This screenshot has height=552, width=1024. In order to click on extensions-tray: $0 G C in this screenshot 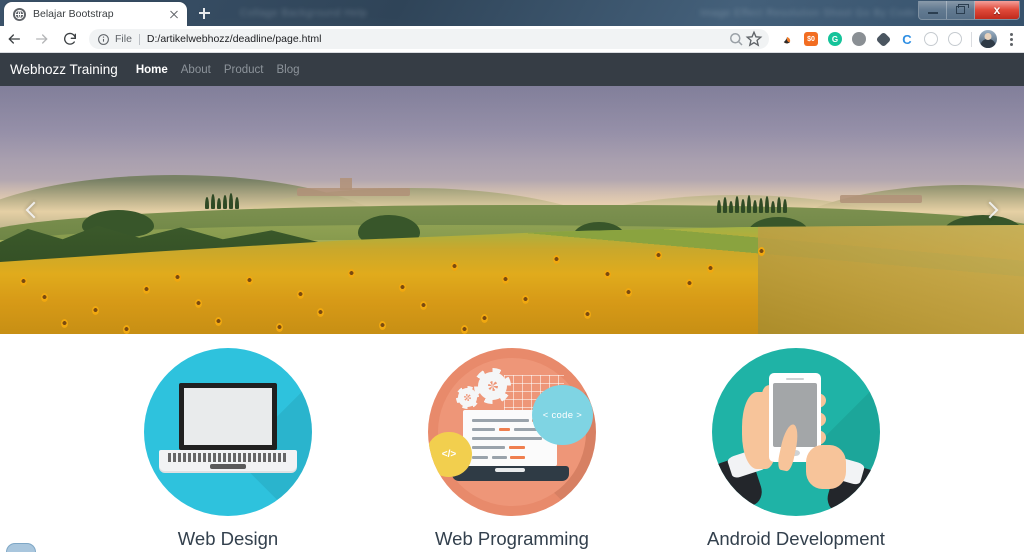, I will do `click(899, 39)`.